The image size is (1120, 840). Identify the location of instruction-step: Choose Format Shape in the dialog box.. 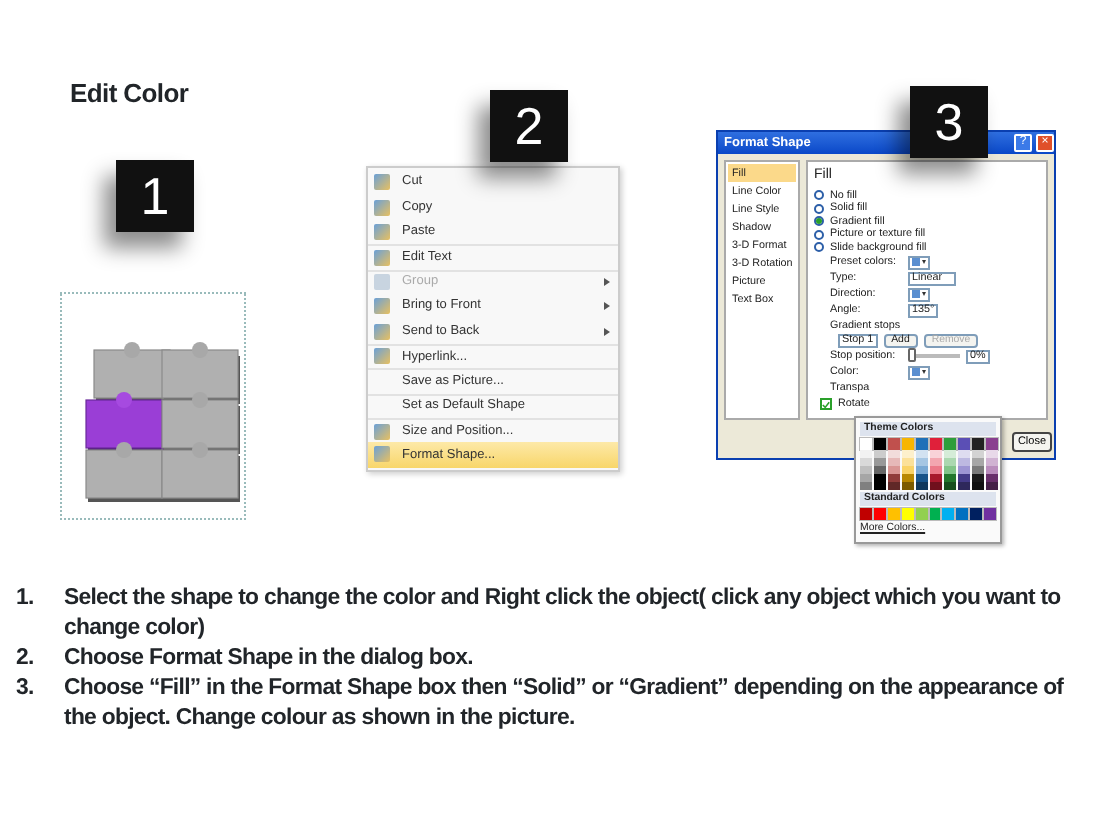
(268, 659).